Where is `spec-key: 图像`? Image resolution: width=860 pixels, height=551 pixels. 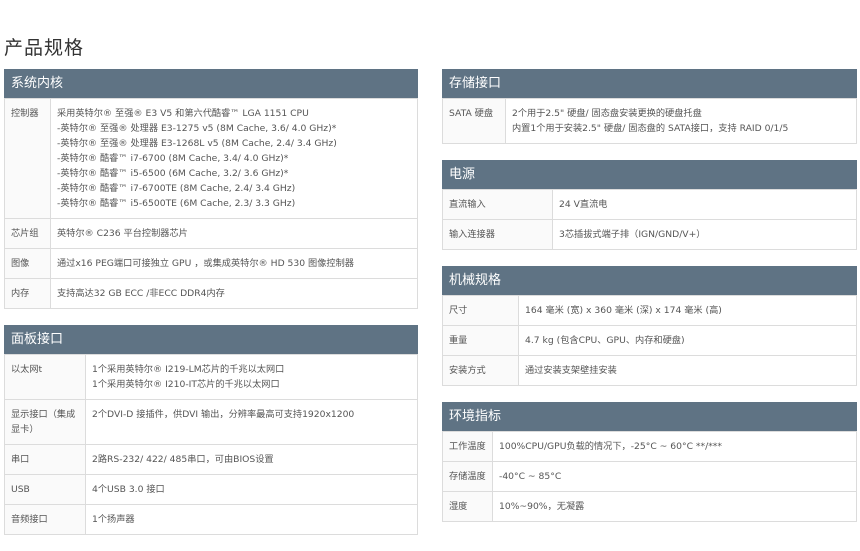
spec-key: 图像 is located at coordinates (27, 263).